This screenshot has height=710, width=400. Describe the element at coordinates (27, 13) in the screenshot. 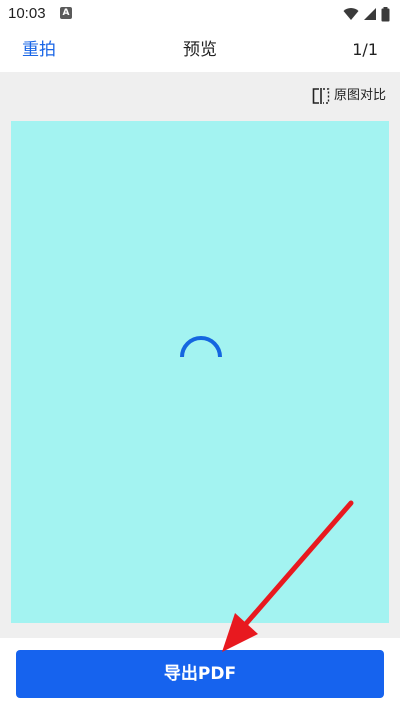

I see `status-time: 10:03` at that location.